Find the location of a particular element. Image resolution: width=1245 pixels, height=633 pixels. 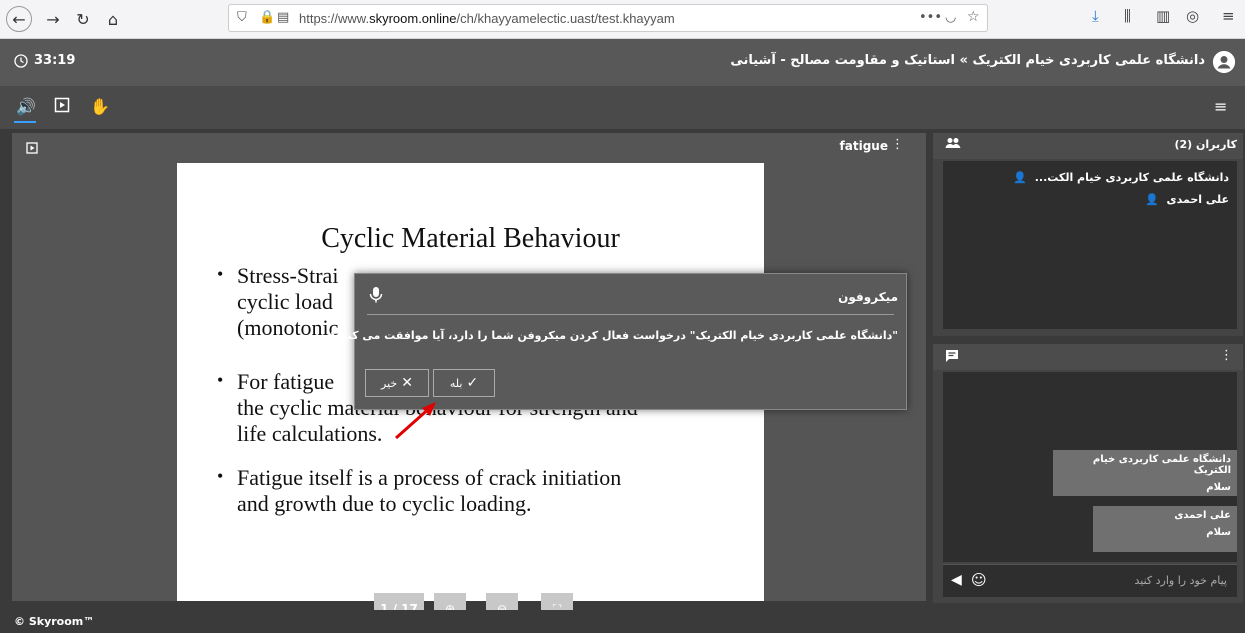

menu-icon: ≡ is located at coordinates (1228, 16).